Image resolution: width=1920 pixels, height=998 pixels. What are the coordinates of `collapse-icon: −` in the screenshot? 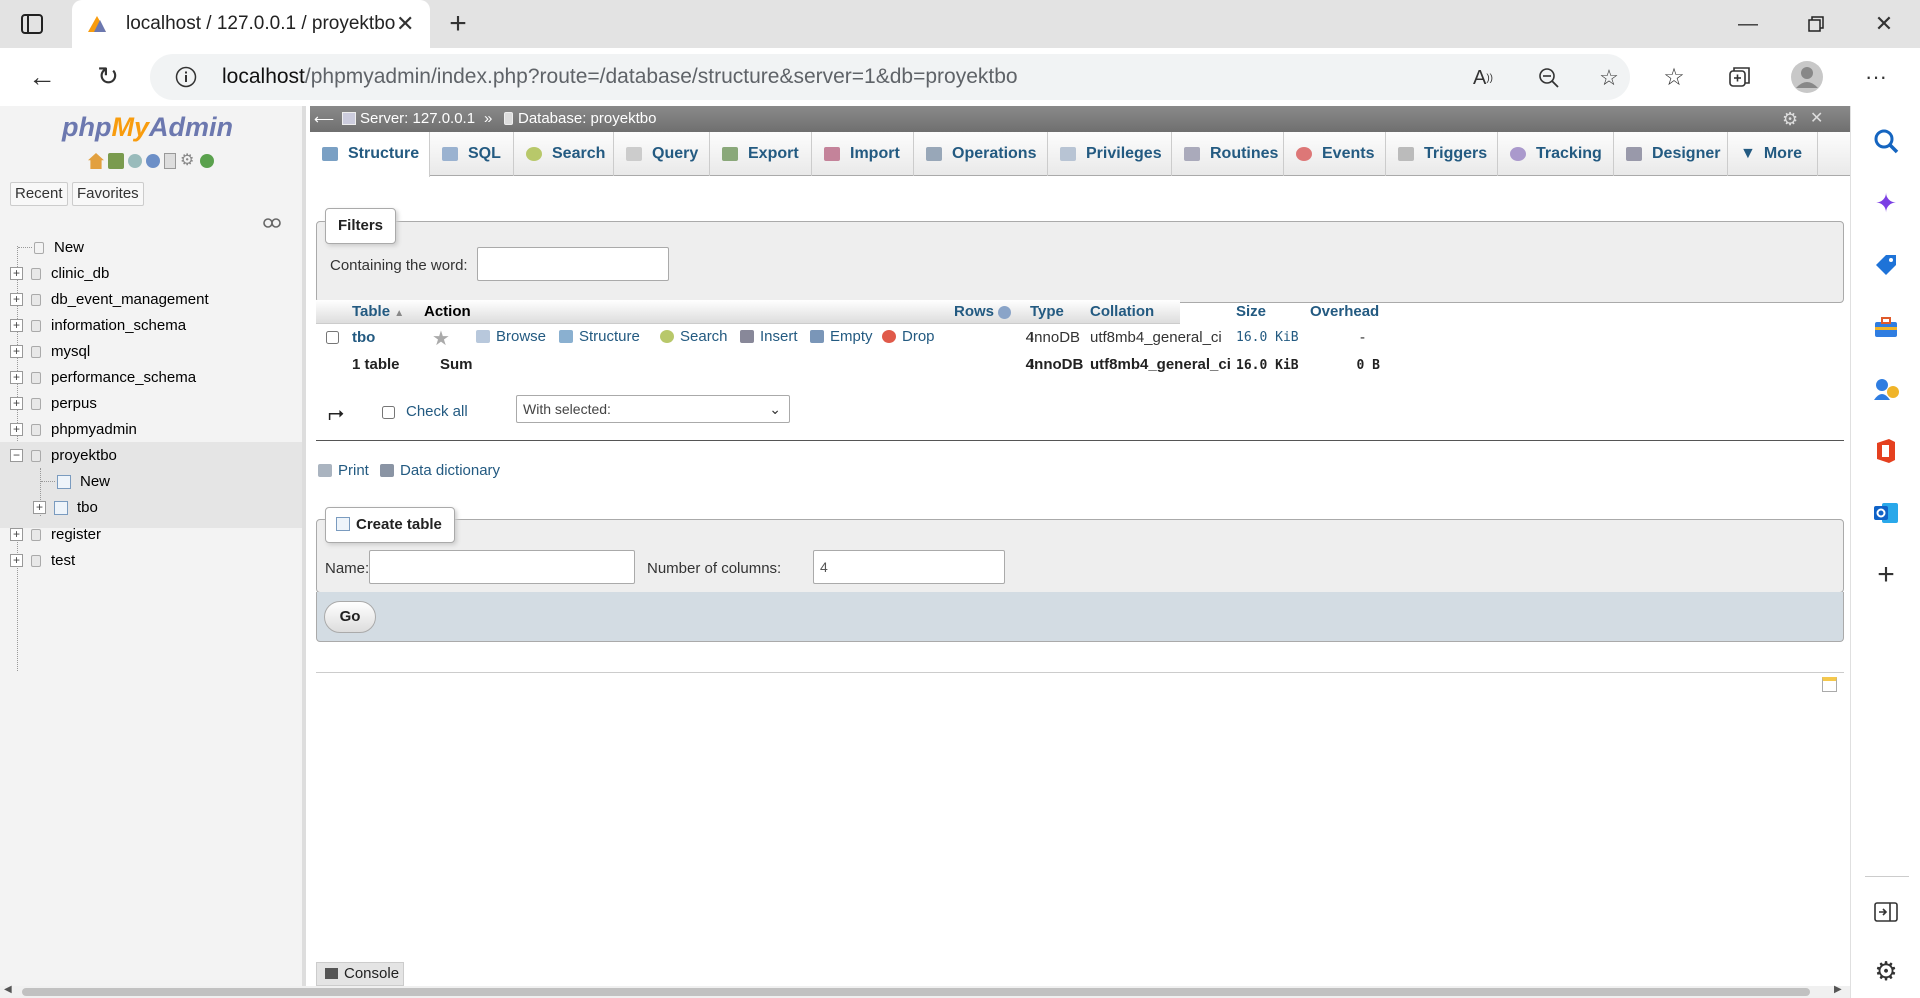 It's located at (16, 455).